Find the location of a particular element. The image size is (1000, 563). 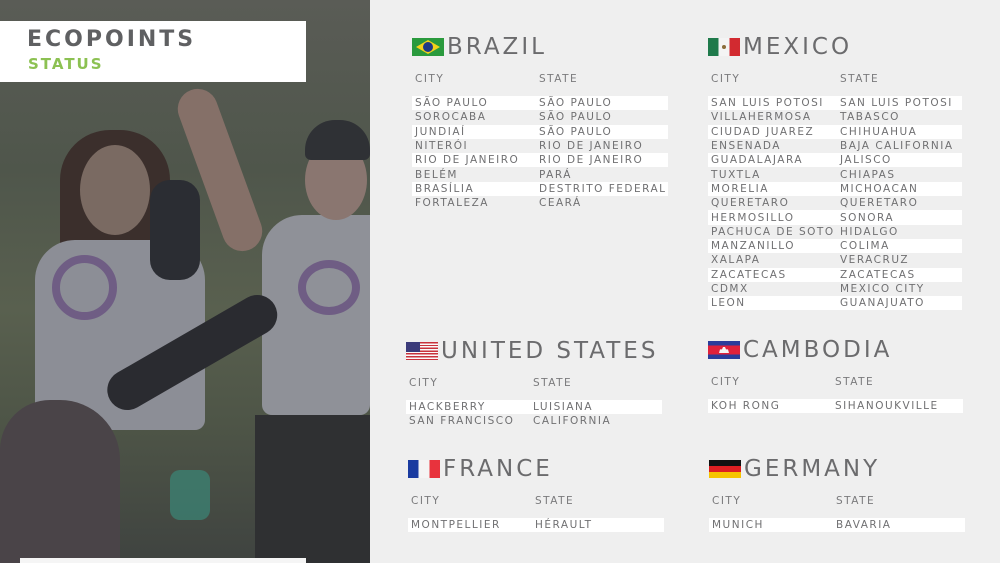

table-row: JUNDIAÍ SÃO PAULO is located at coordinates (540, 131).